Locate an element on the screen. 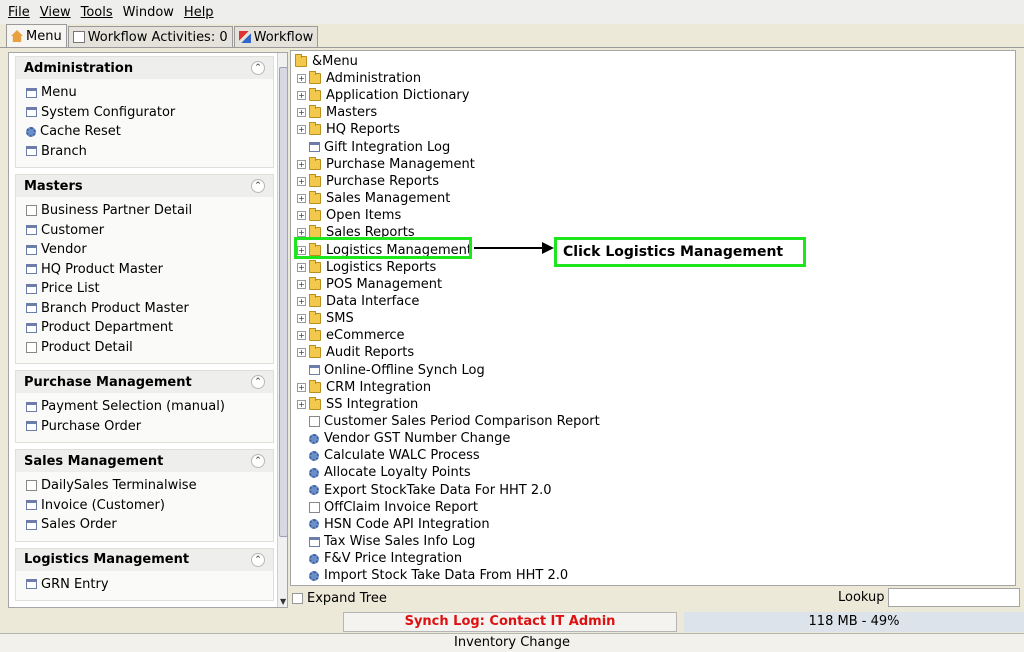  tree-item: + SS Integration is located at coordinates (357, 404).